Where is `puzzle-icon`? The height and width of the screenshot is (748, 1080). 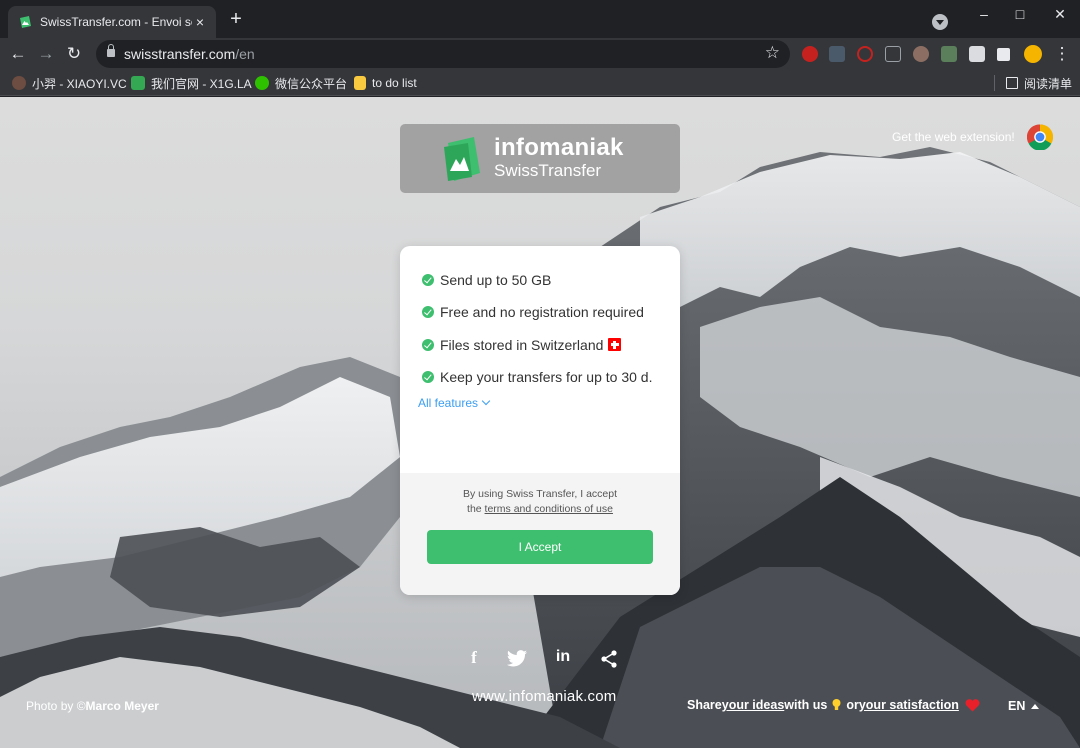 puzzle-icon is located at coordinates (1003, 54).